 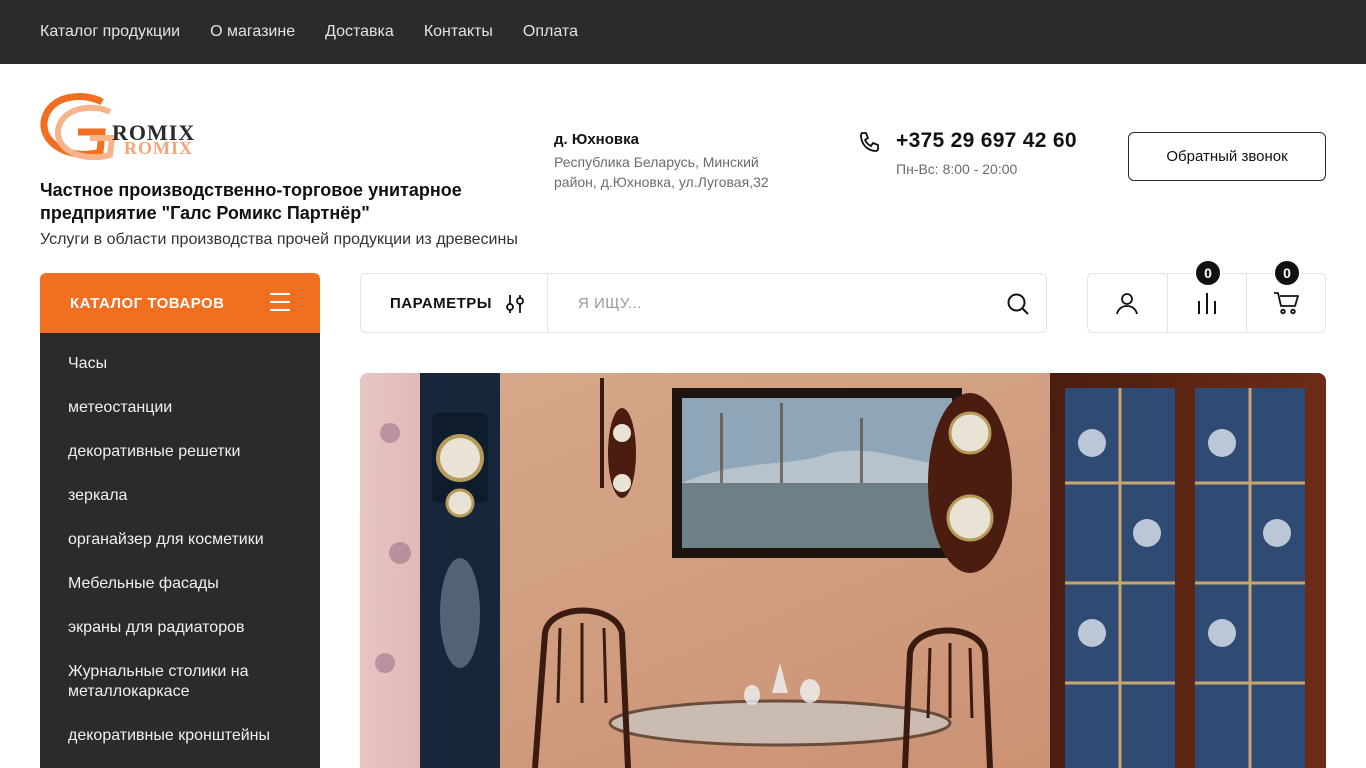 I want to click on nav-payment: Оплата, so click(x=550, y=32).